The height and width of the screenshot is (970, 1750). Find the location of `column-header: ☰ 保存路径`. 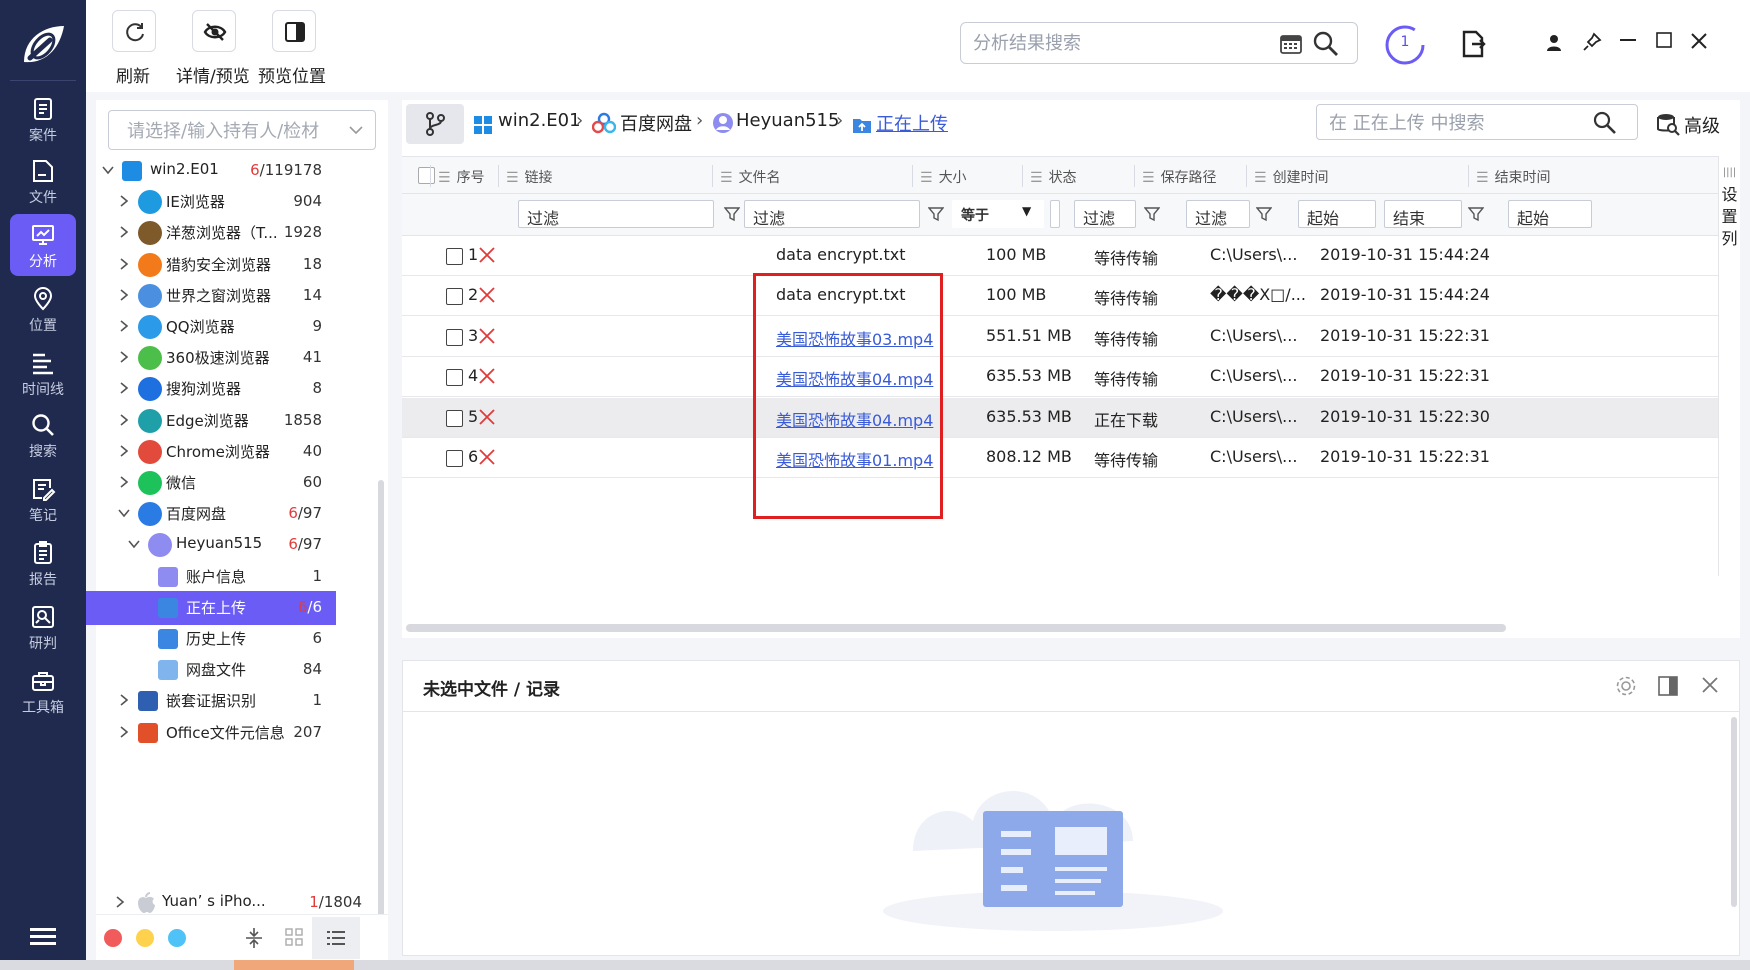

column-header: ☰ 保存路径 is located at coordinates (1179, 177).